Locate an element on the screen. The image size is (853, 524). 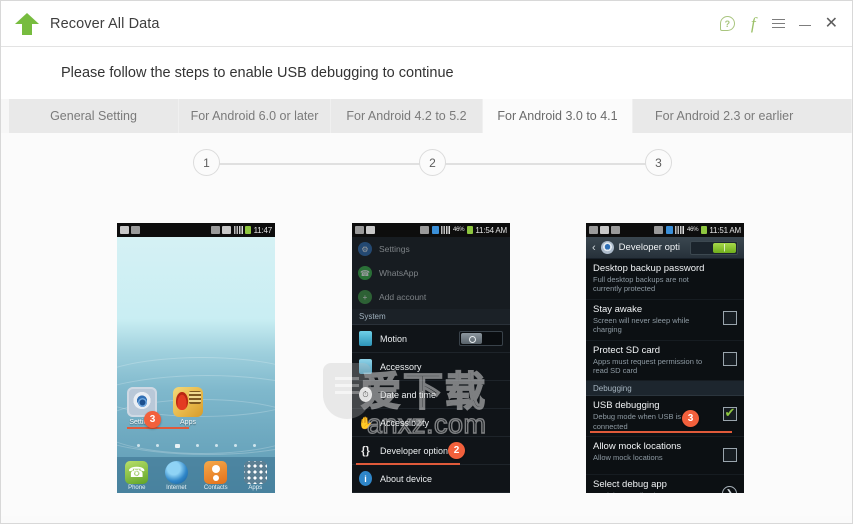
item-title: USB debugging is located at coordinates (626, 406).